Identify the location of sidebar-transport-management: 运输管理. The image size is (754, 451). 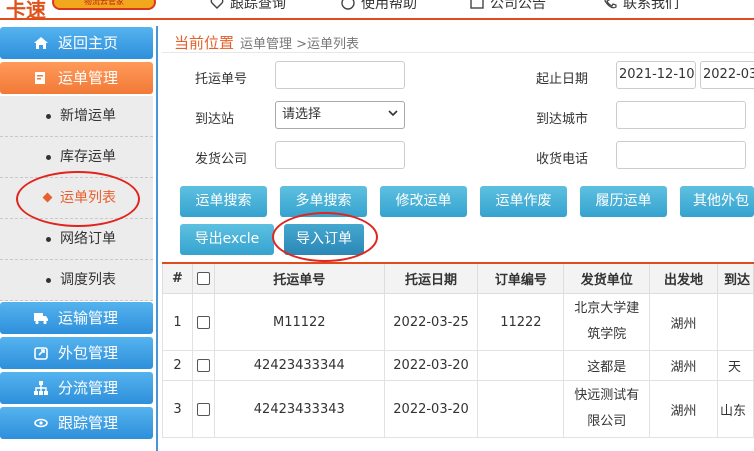
(76, 318).